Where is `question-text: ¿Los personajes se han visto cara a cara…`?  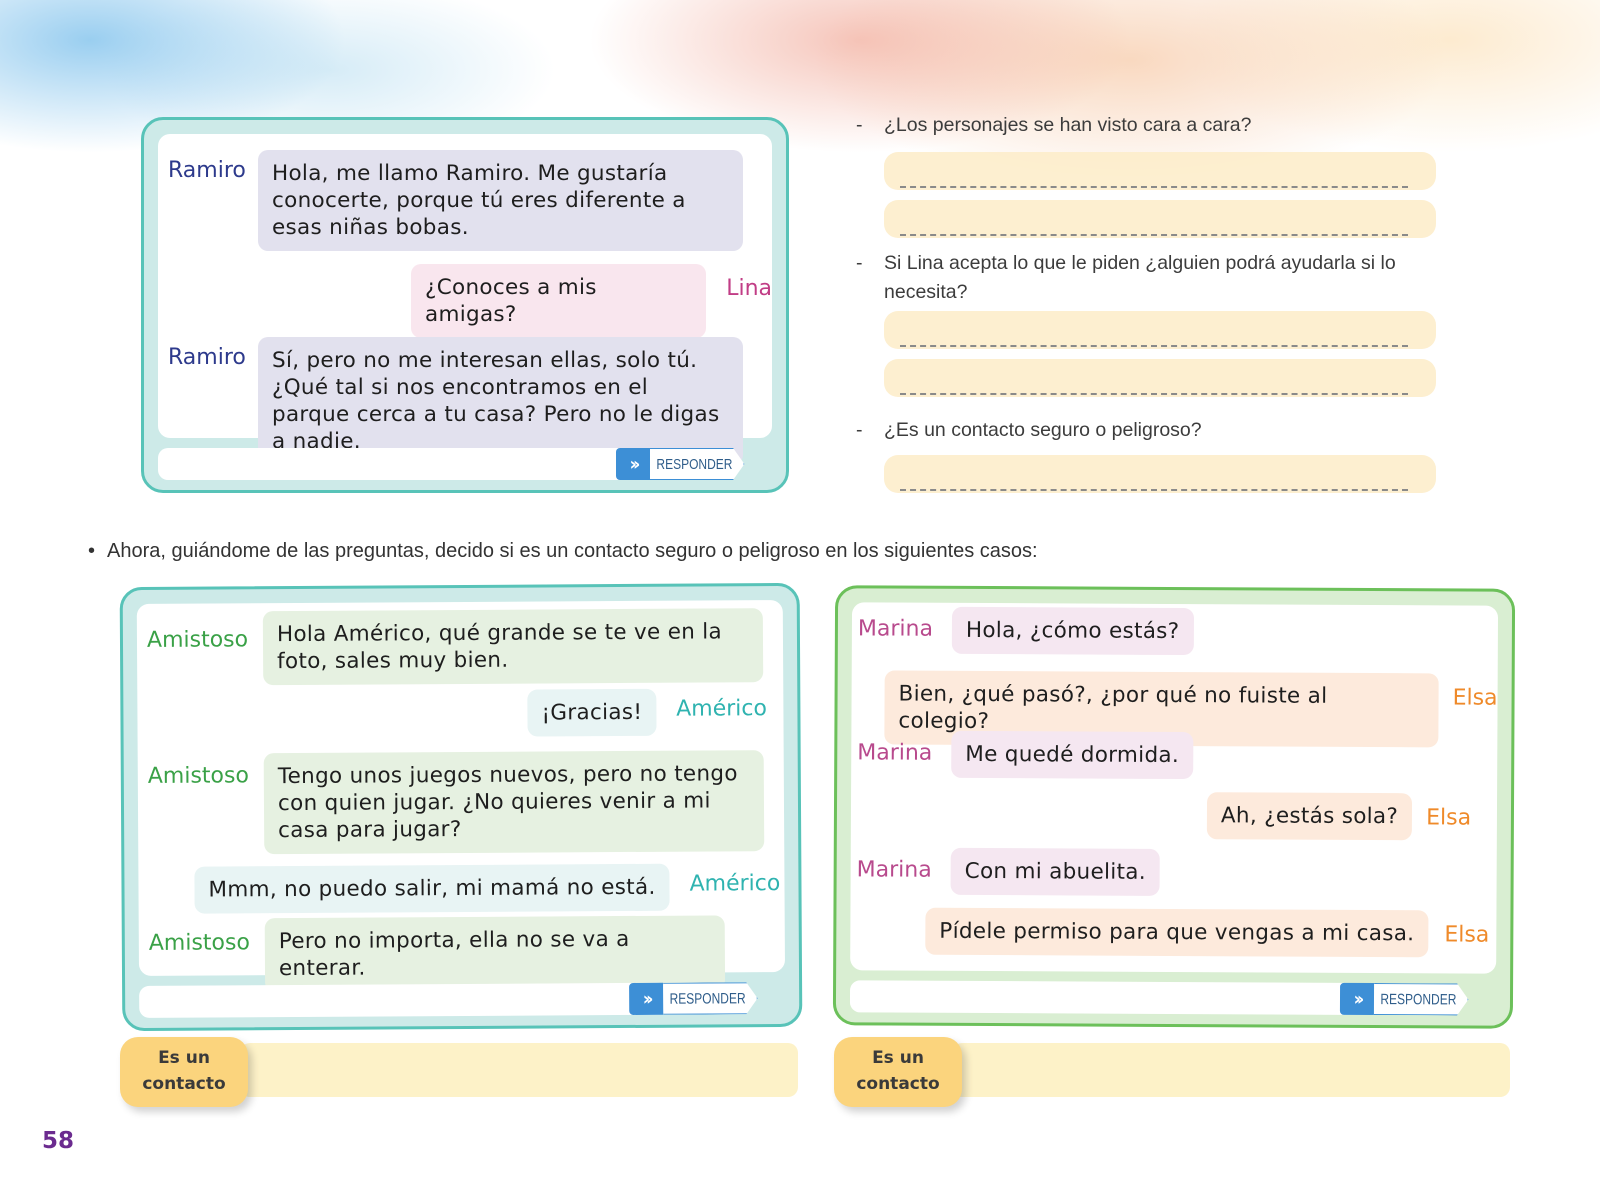
question-text: ¿Los personajes se han visto cara a cara… is located at coordinates (1068, 125).